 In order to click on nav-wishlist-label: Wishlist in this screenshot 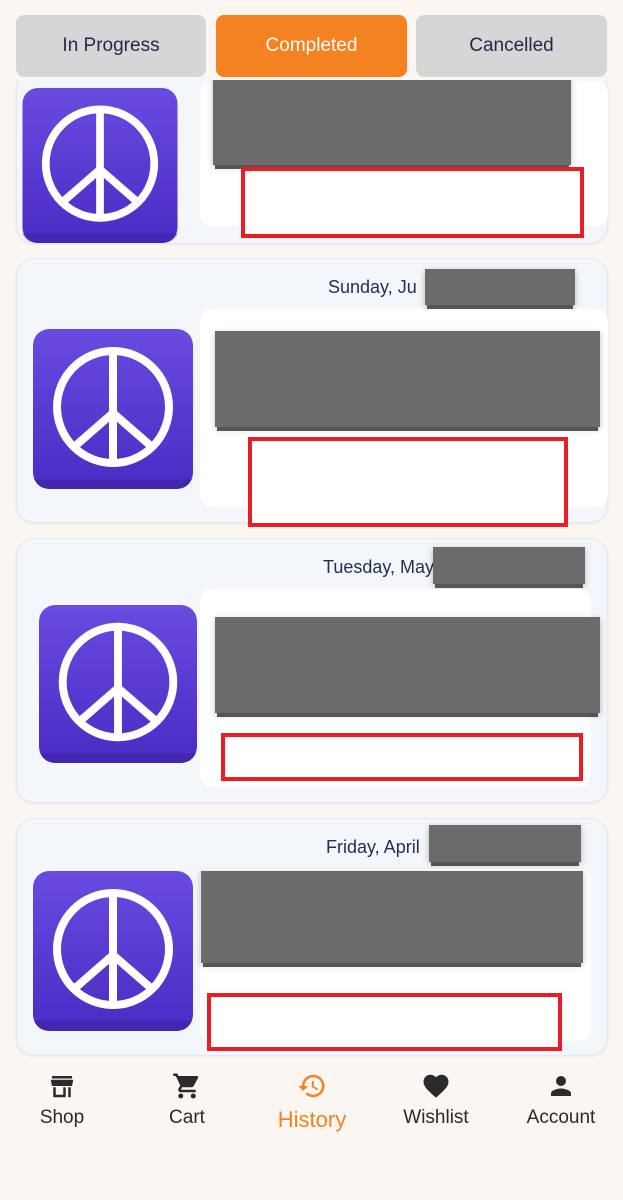, I will do `click(436, 1117)`.